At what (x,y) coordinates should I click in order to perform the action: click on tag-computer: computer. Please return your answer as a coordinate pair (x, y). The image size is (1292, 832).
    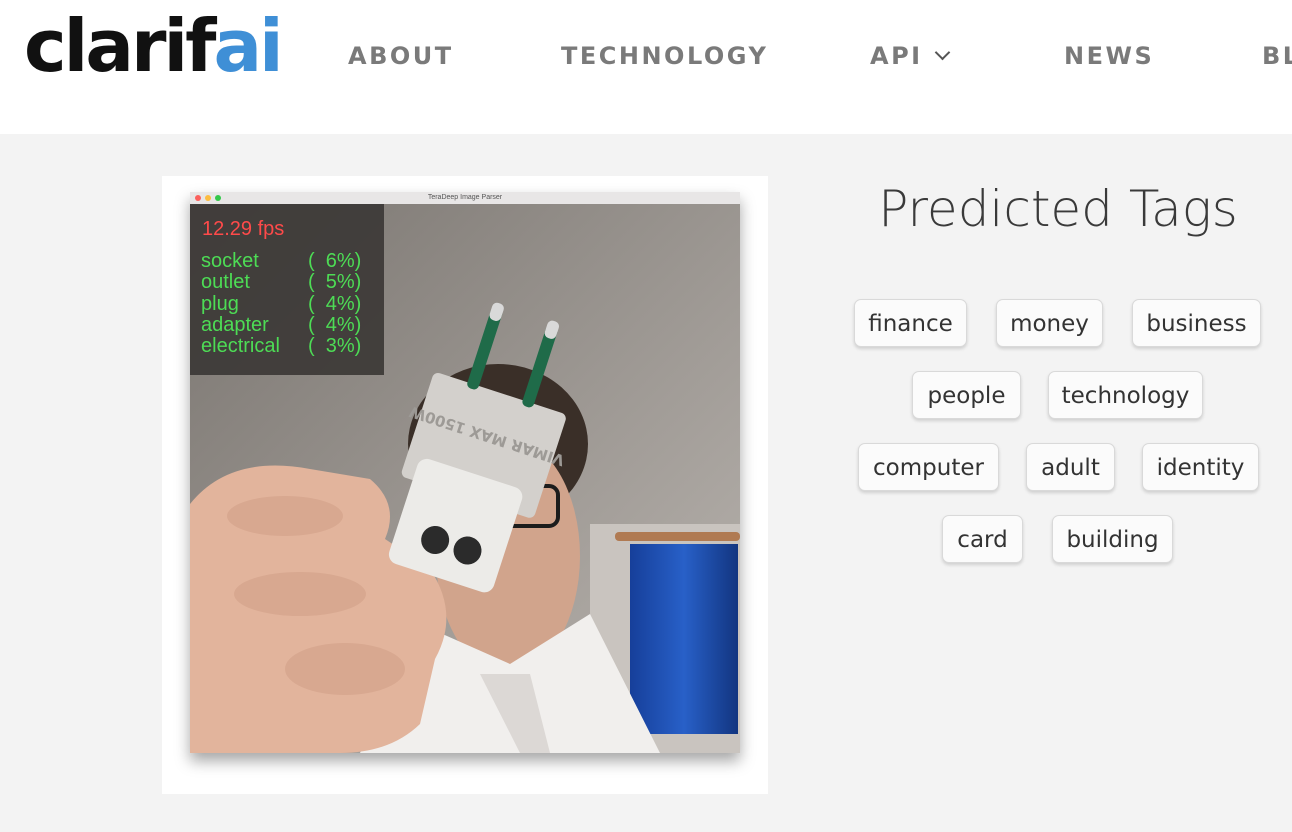
    Looking at the image, I should click on (928, 467).